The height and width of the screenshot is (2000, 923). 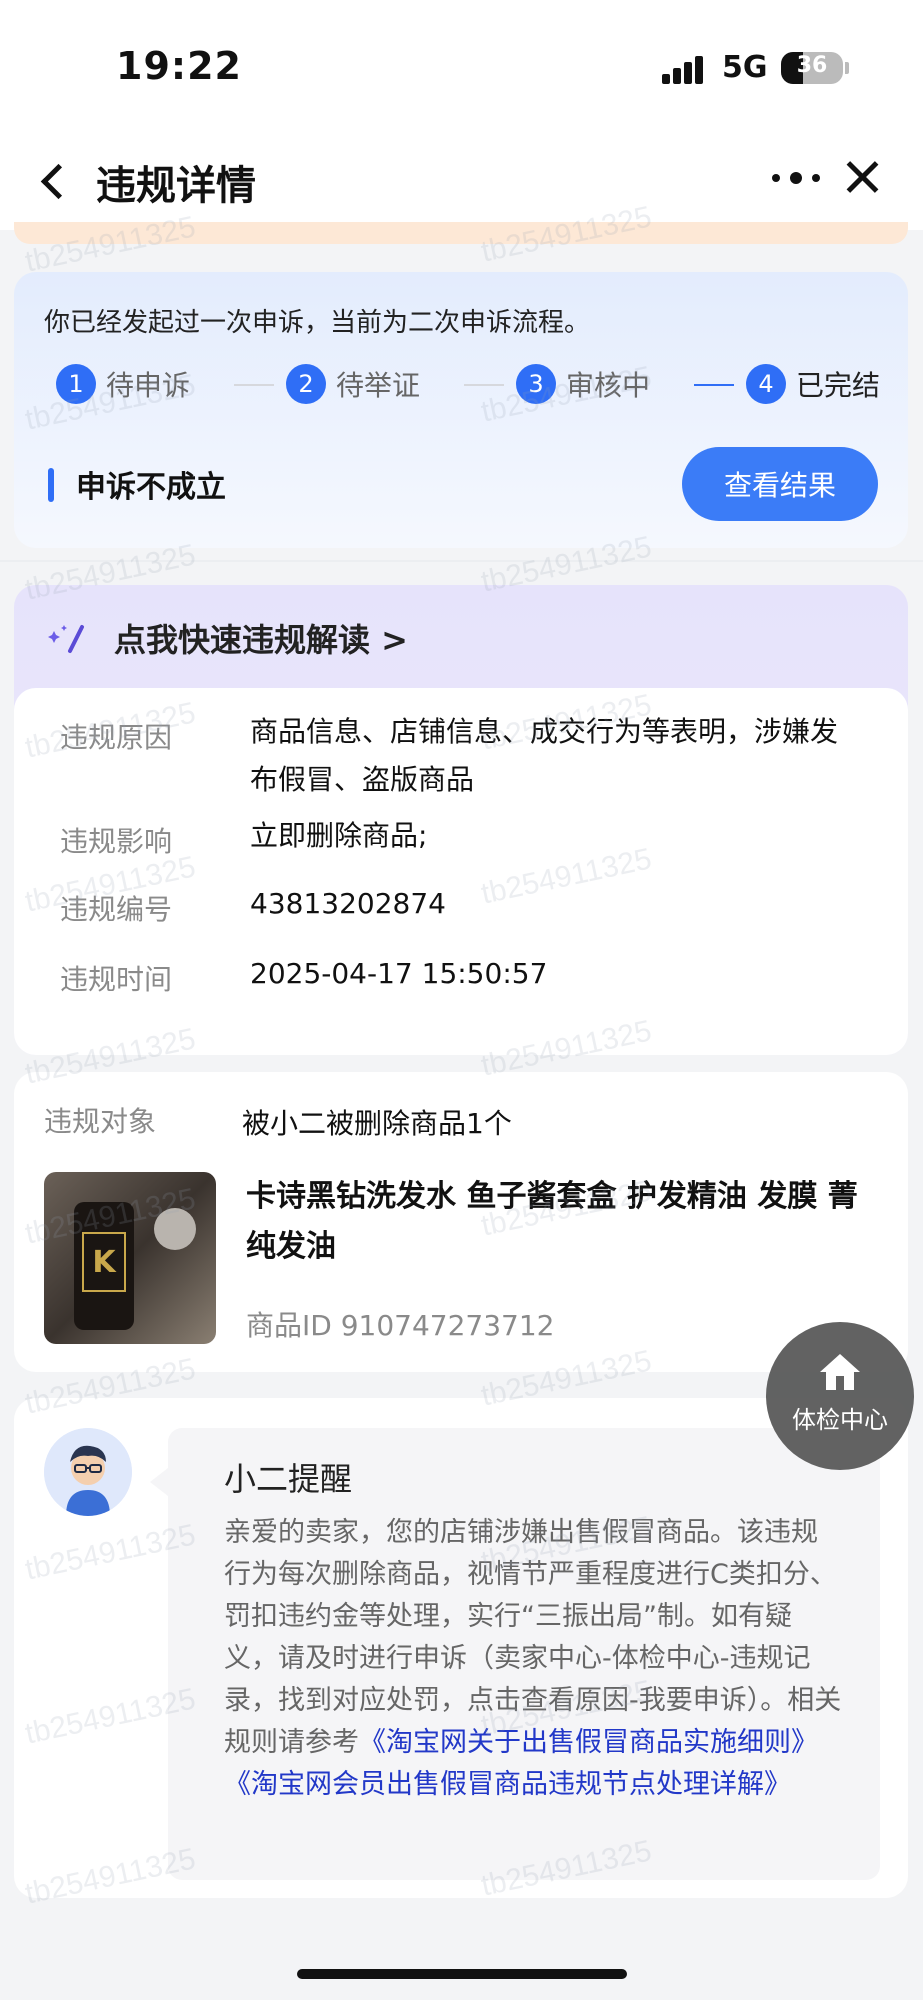 What do you see at coordinates (544, 755) in the screenshot?
I see `reason-value: 商品信息、店铺信息、成交行为等表明，涉嫌发布假冒、盗版商品` at bounding box center [544, 755].